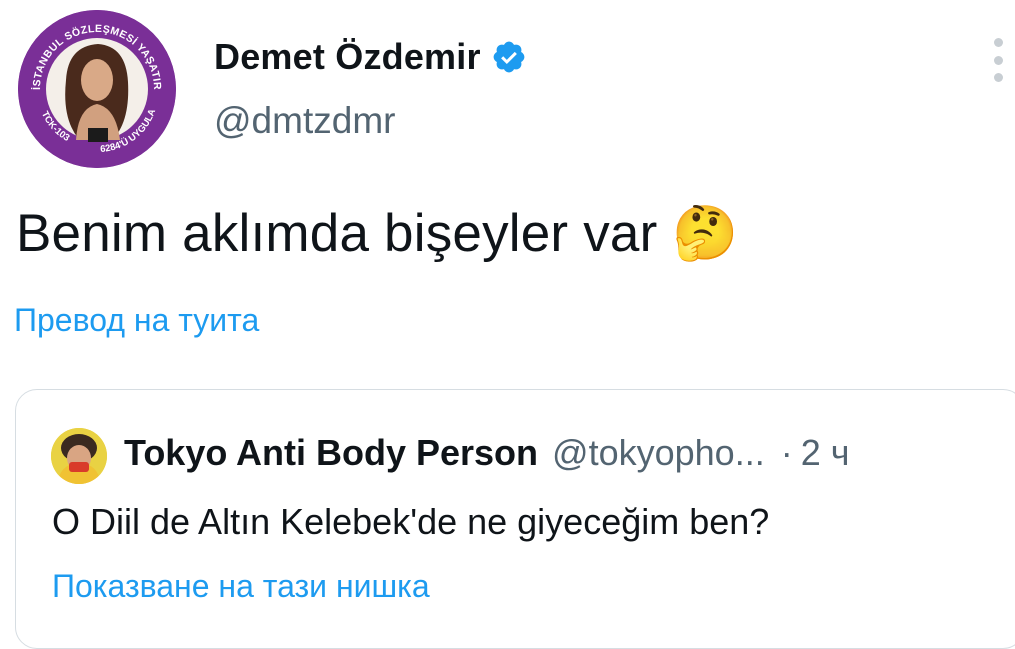  What do you see at coordinates (377, 233) in the screenshot?
I see `tweet-text: Benim aklımda bişeyler var 🤔` at bounding box center [377, 233].